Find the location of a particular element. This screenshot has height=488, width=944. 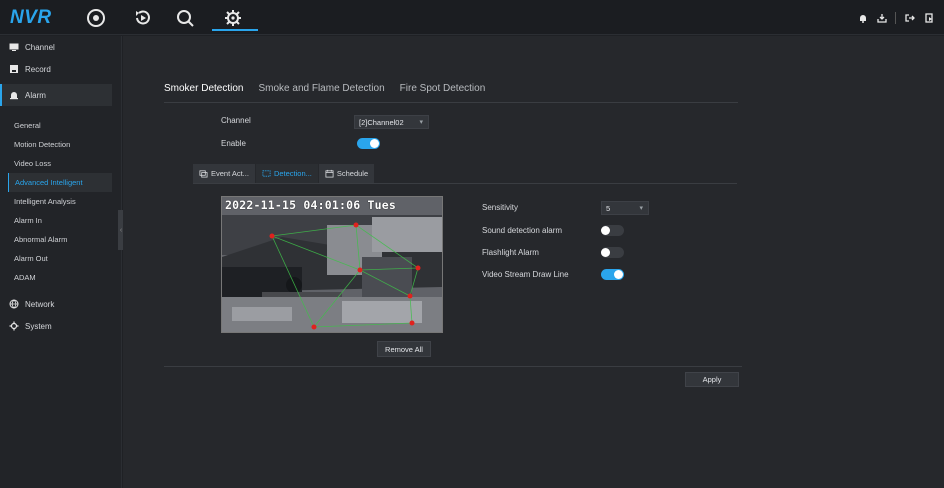

active-nav-indicator is located at coordinates (235, 30).